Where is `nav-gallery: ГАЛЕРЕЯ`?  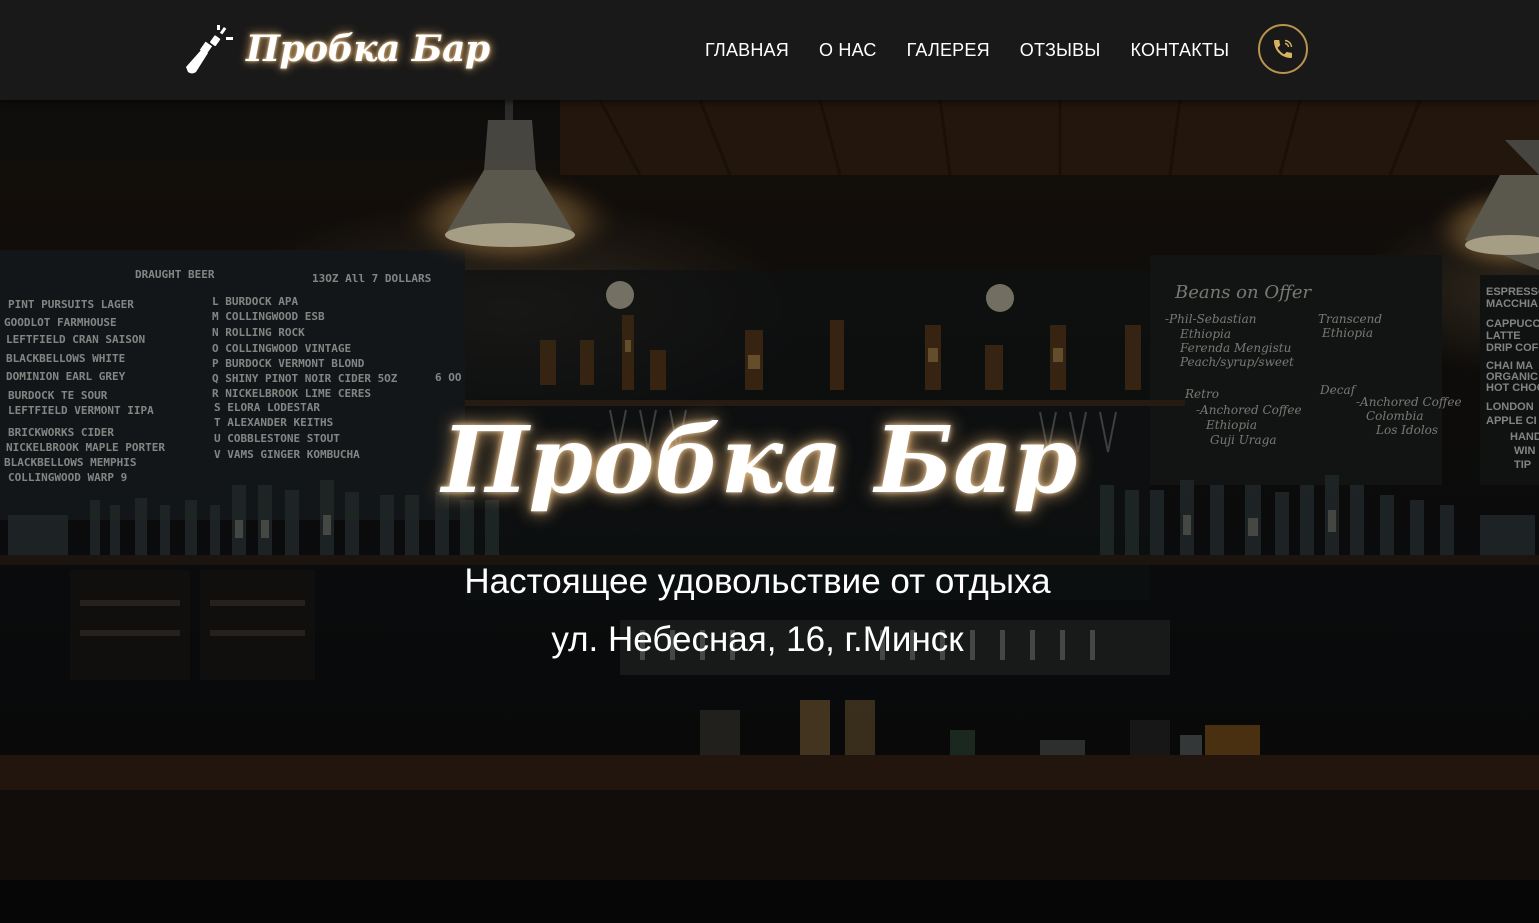
nav-gallery: ГАЛЕРЕЯ is located at coordinates (948, 50).